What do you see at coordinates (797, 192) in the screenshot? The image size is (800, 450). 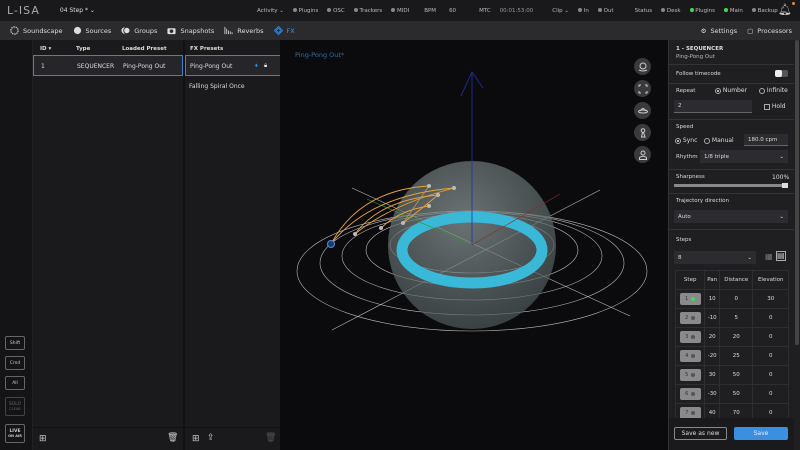 I see `scrollbar` at bounding box center [797, 192].